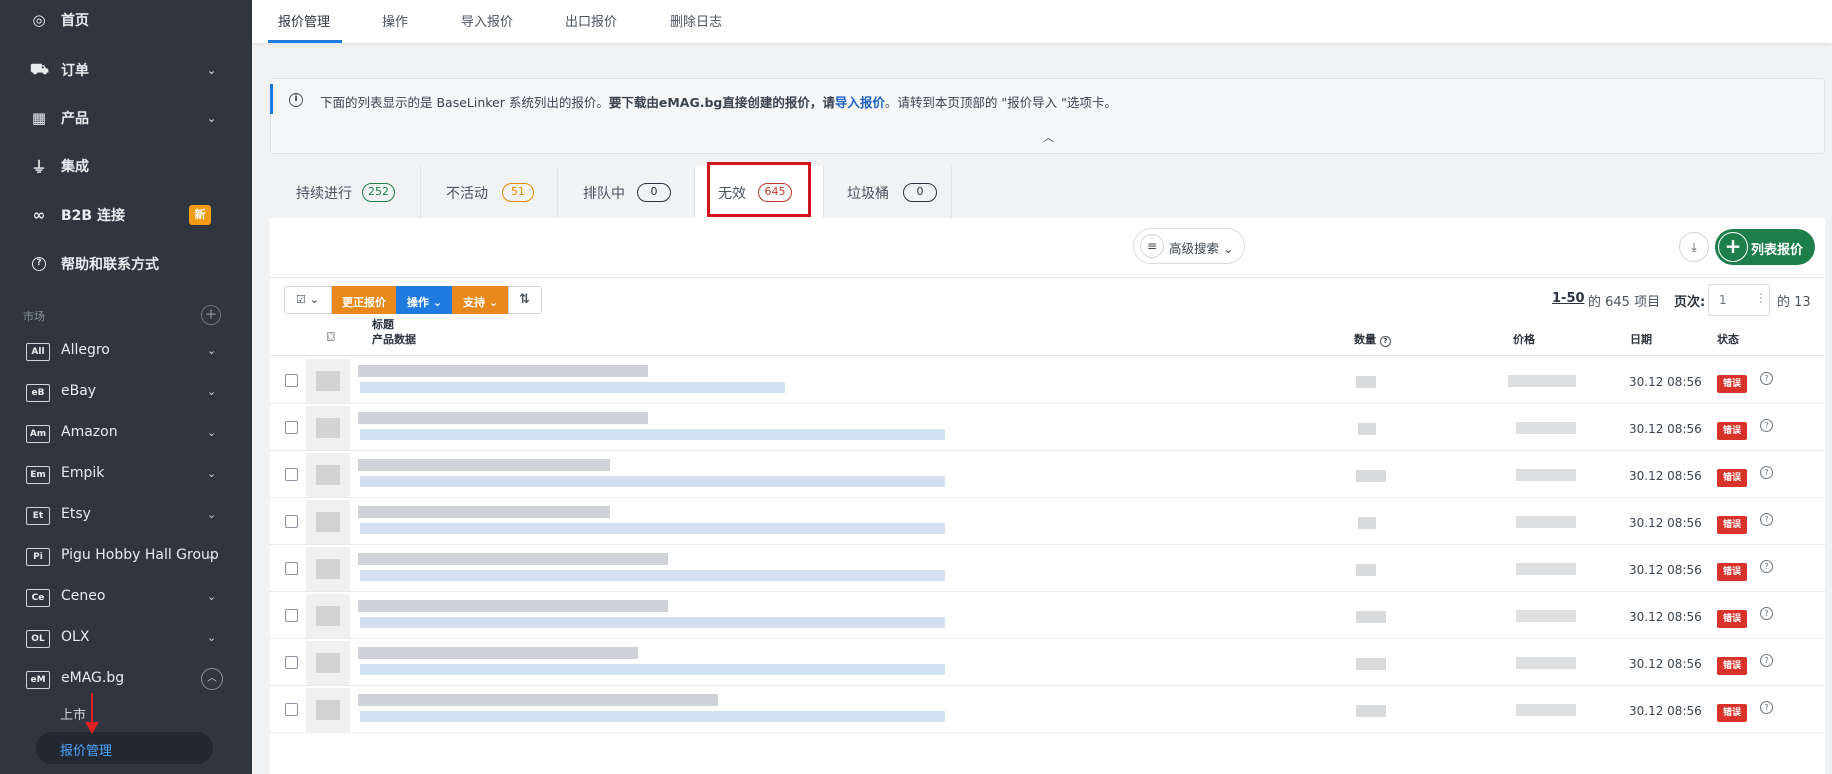 Image resolution: width=1832 pixels, height=774 pixels. I want to click on marketplace-pigu: Pi Pigu Hobby Hall Group ⌄, so click(126, 557).